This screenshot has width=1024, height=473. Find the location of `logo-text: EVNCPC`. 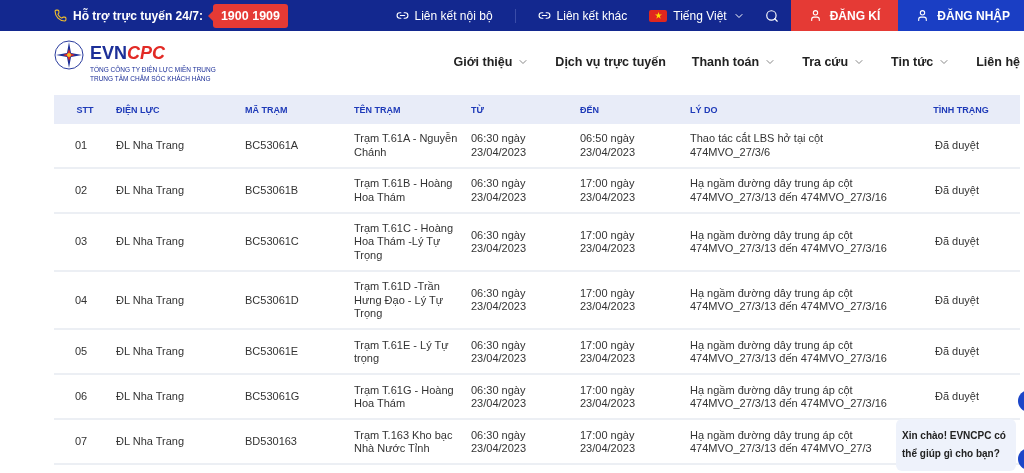

logo-text: EVNCPC is located at coordinates (128, 53).